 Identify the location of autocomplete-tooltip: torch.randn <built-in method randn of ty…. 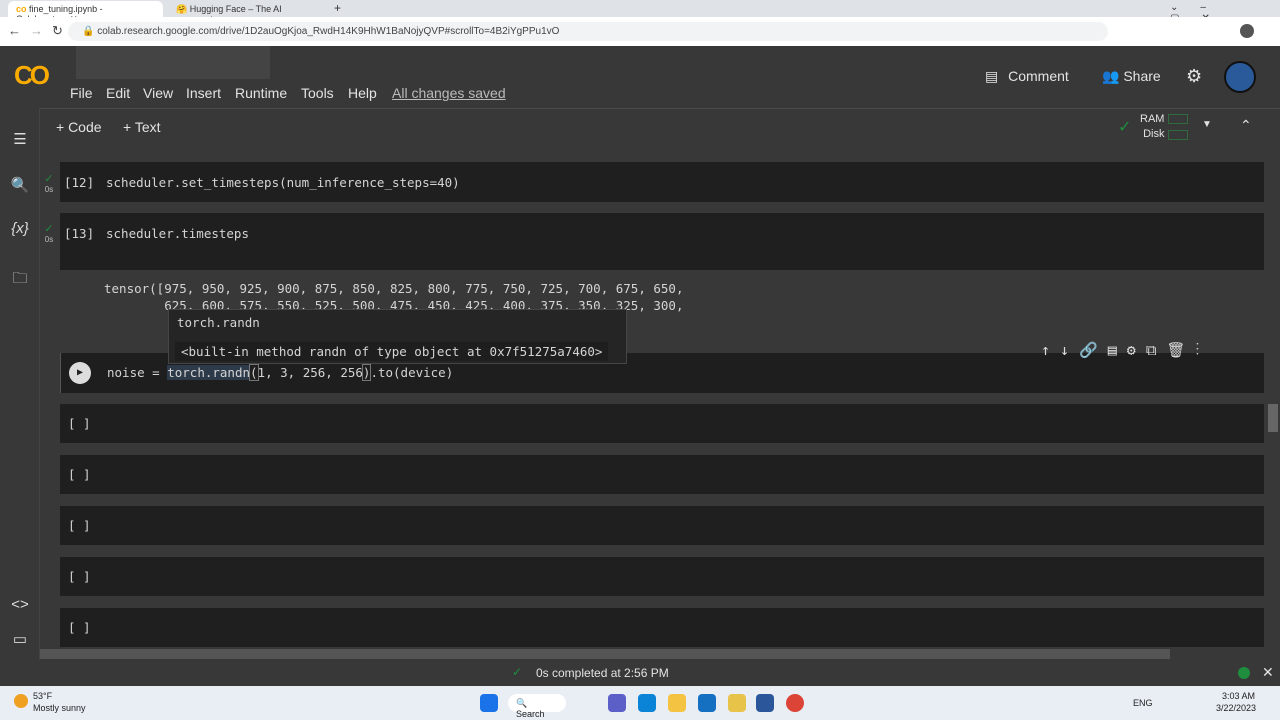
(397, 336).